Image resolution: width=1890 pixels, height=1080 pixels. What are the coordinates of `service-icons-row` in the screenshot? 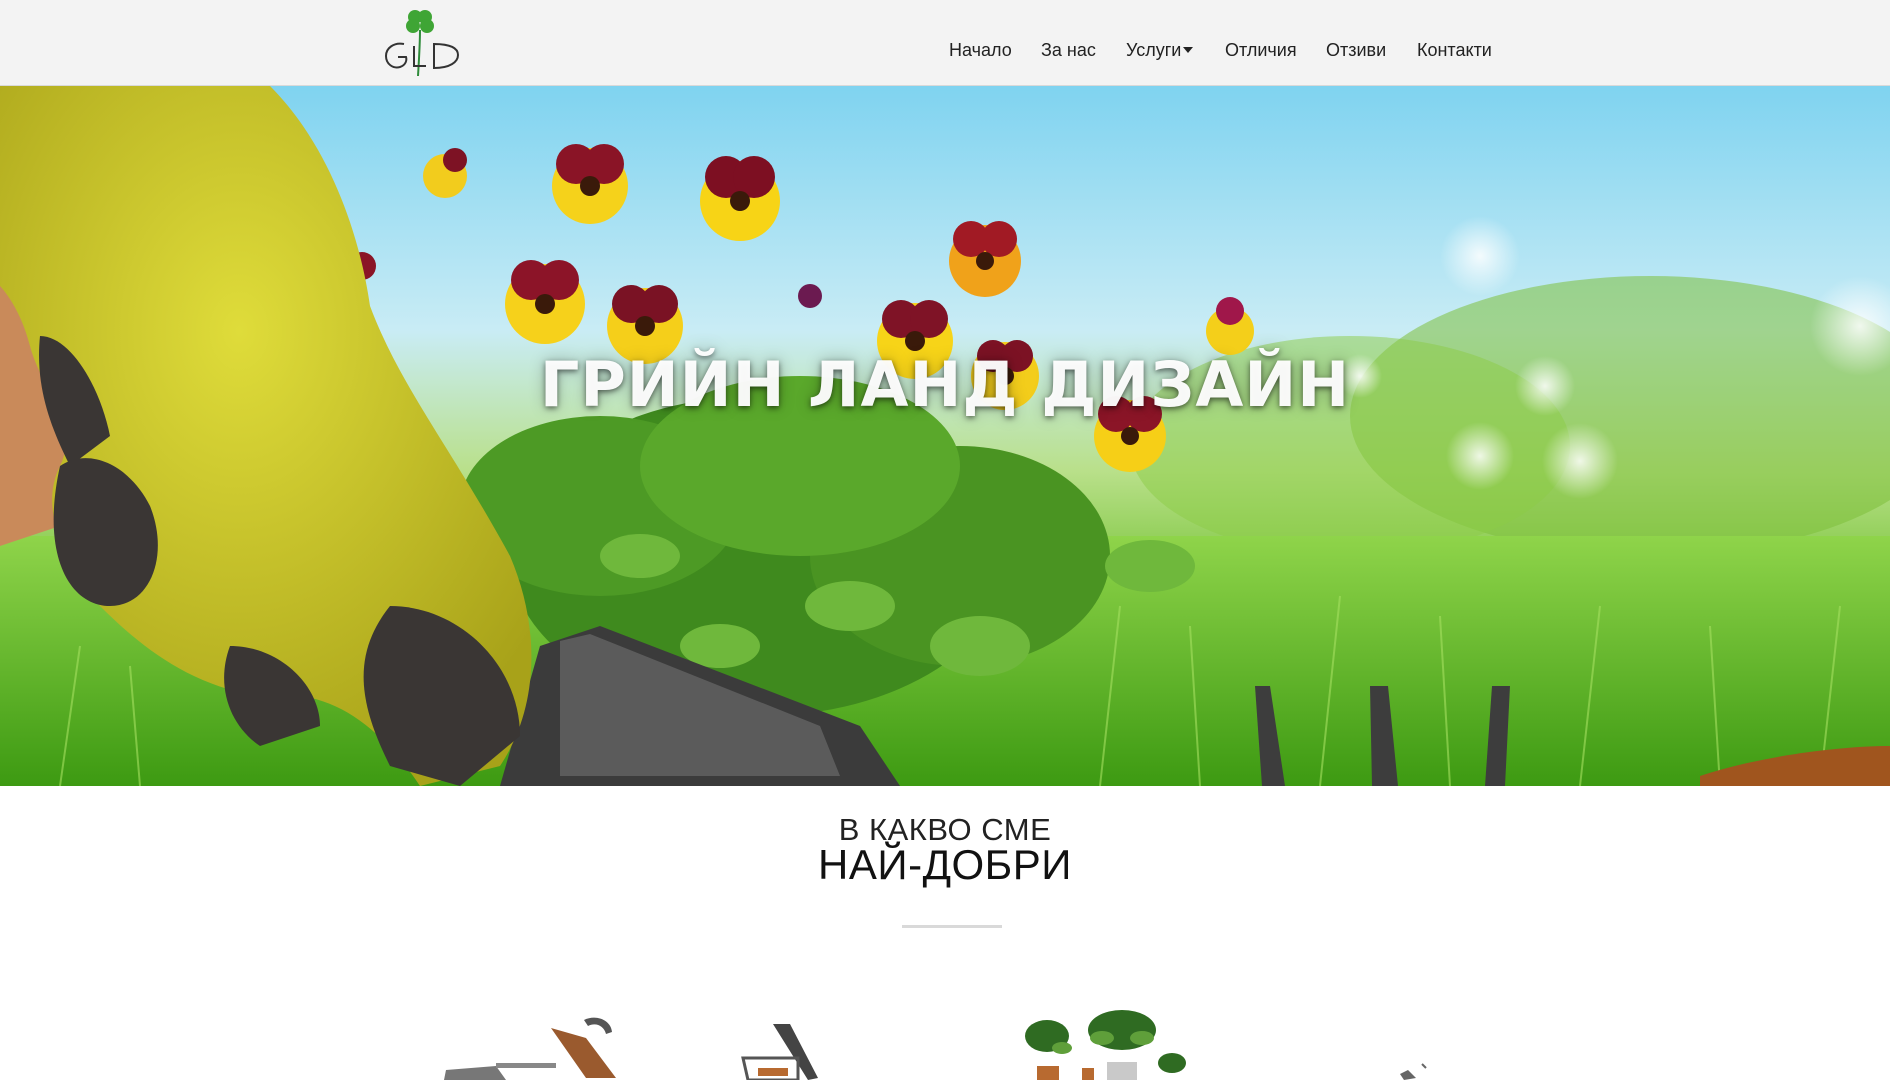 It's located at (945, 1044).